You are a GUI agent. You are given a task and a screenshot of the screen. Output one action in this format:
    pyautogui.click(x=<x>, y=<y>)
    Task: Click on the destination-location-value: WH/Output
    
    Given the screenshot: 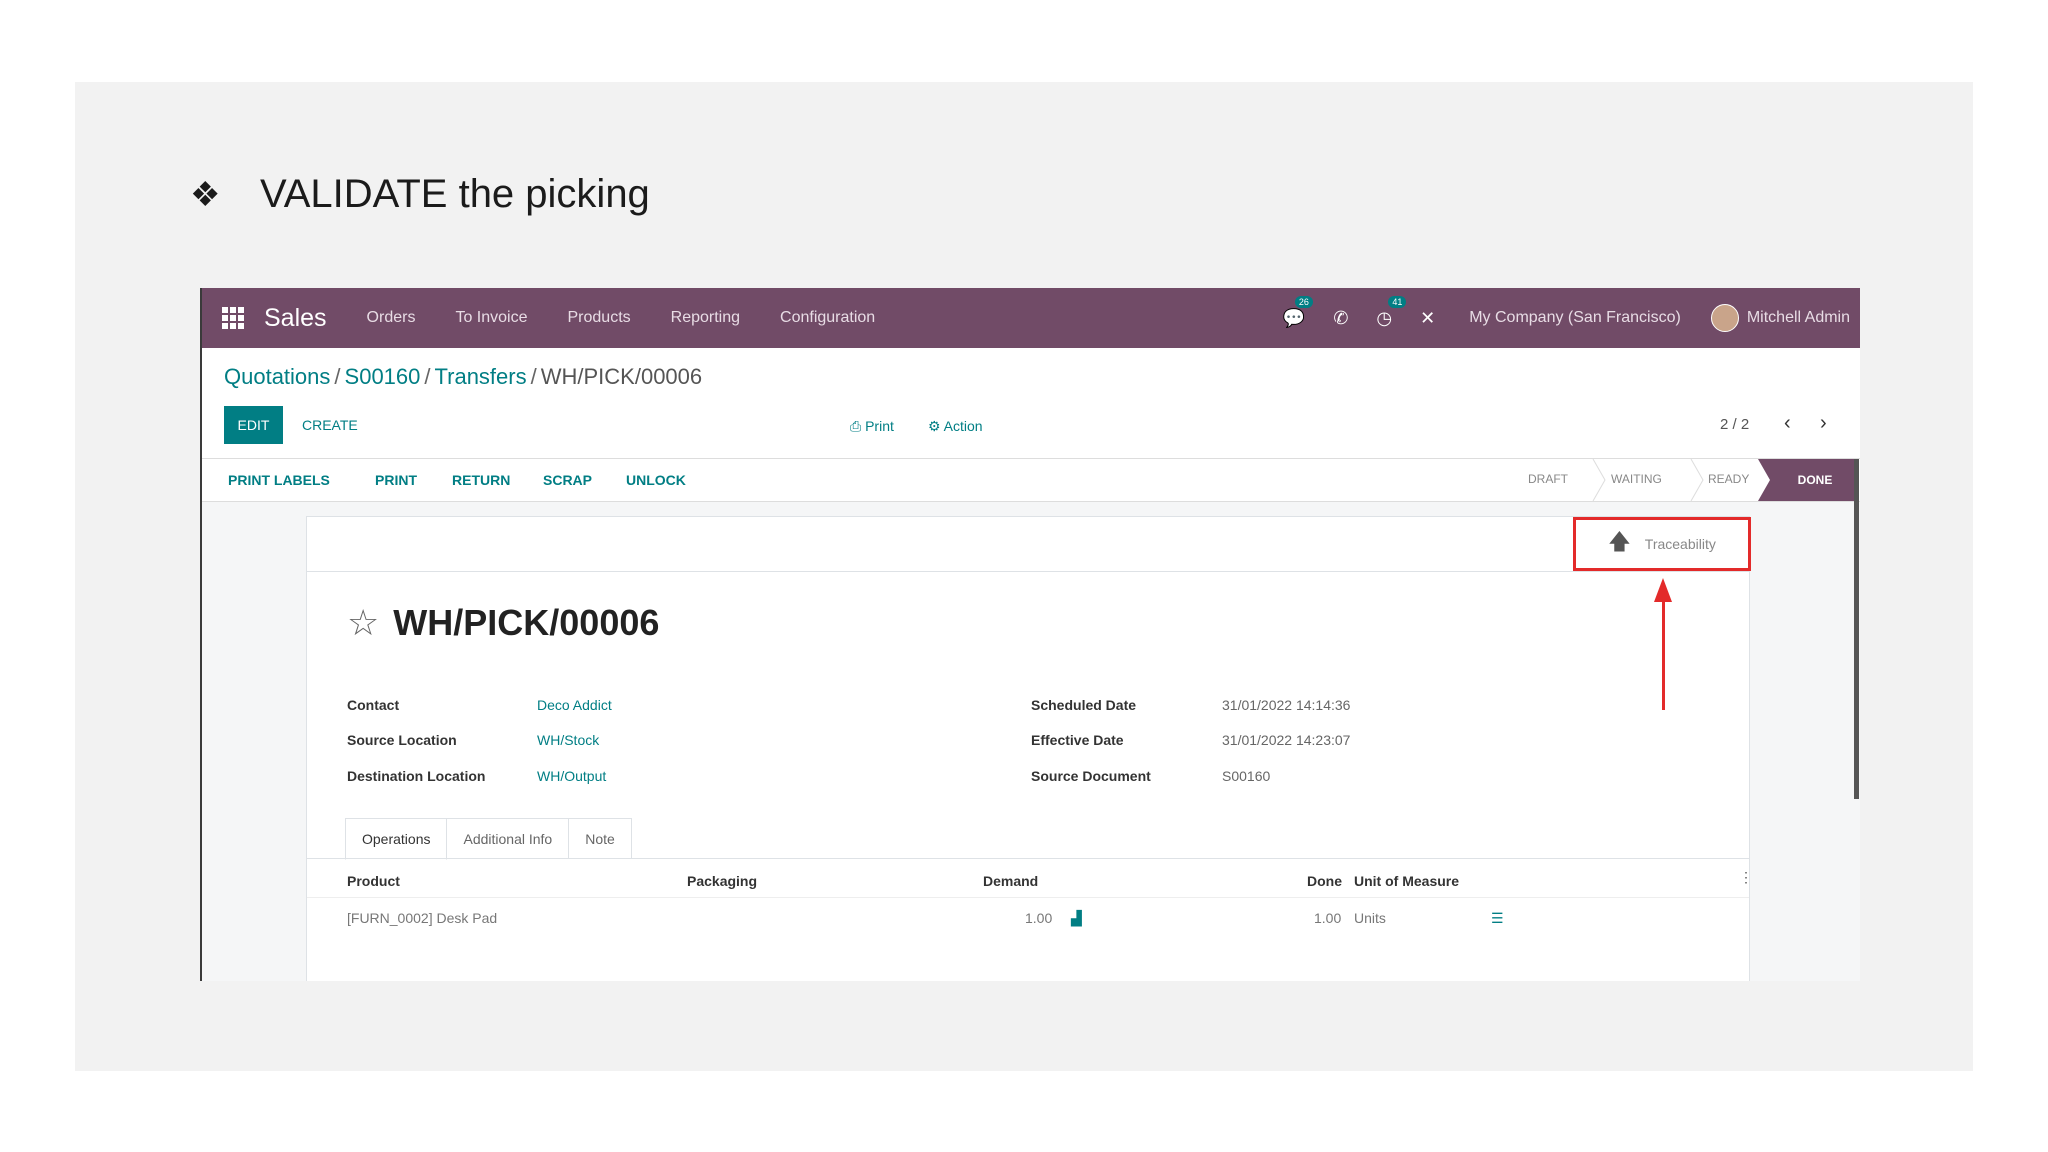 What is the action you would take?
    pyautogui.click(x=571, y=776)
    